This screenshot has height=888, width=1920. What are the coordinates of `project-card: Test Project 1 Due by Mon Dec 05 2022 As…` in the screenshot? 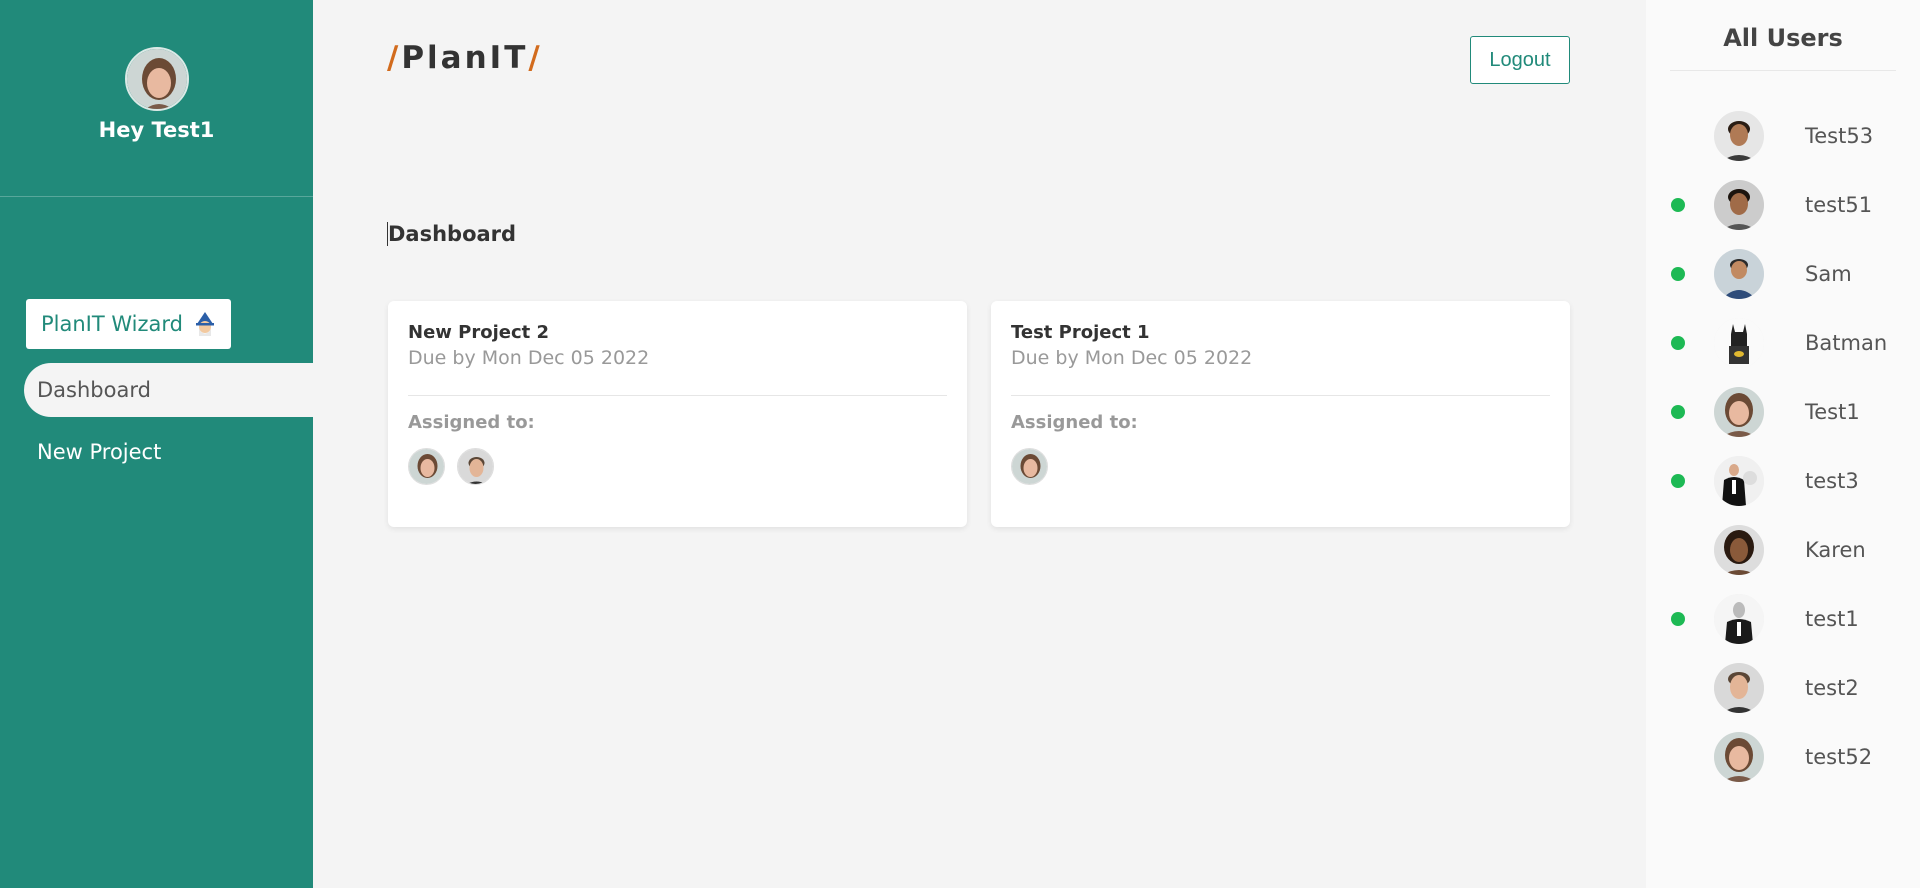 It's located at (1280, 414).